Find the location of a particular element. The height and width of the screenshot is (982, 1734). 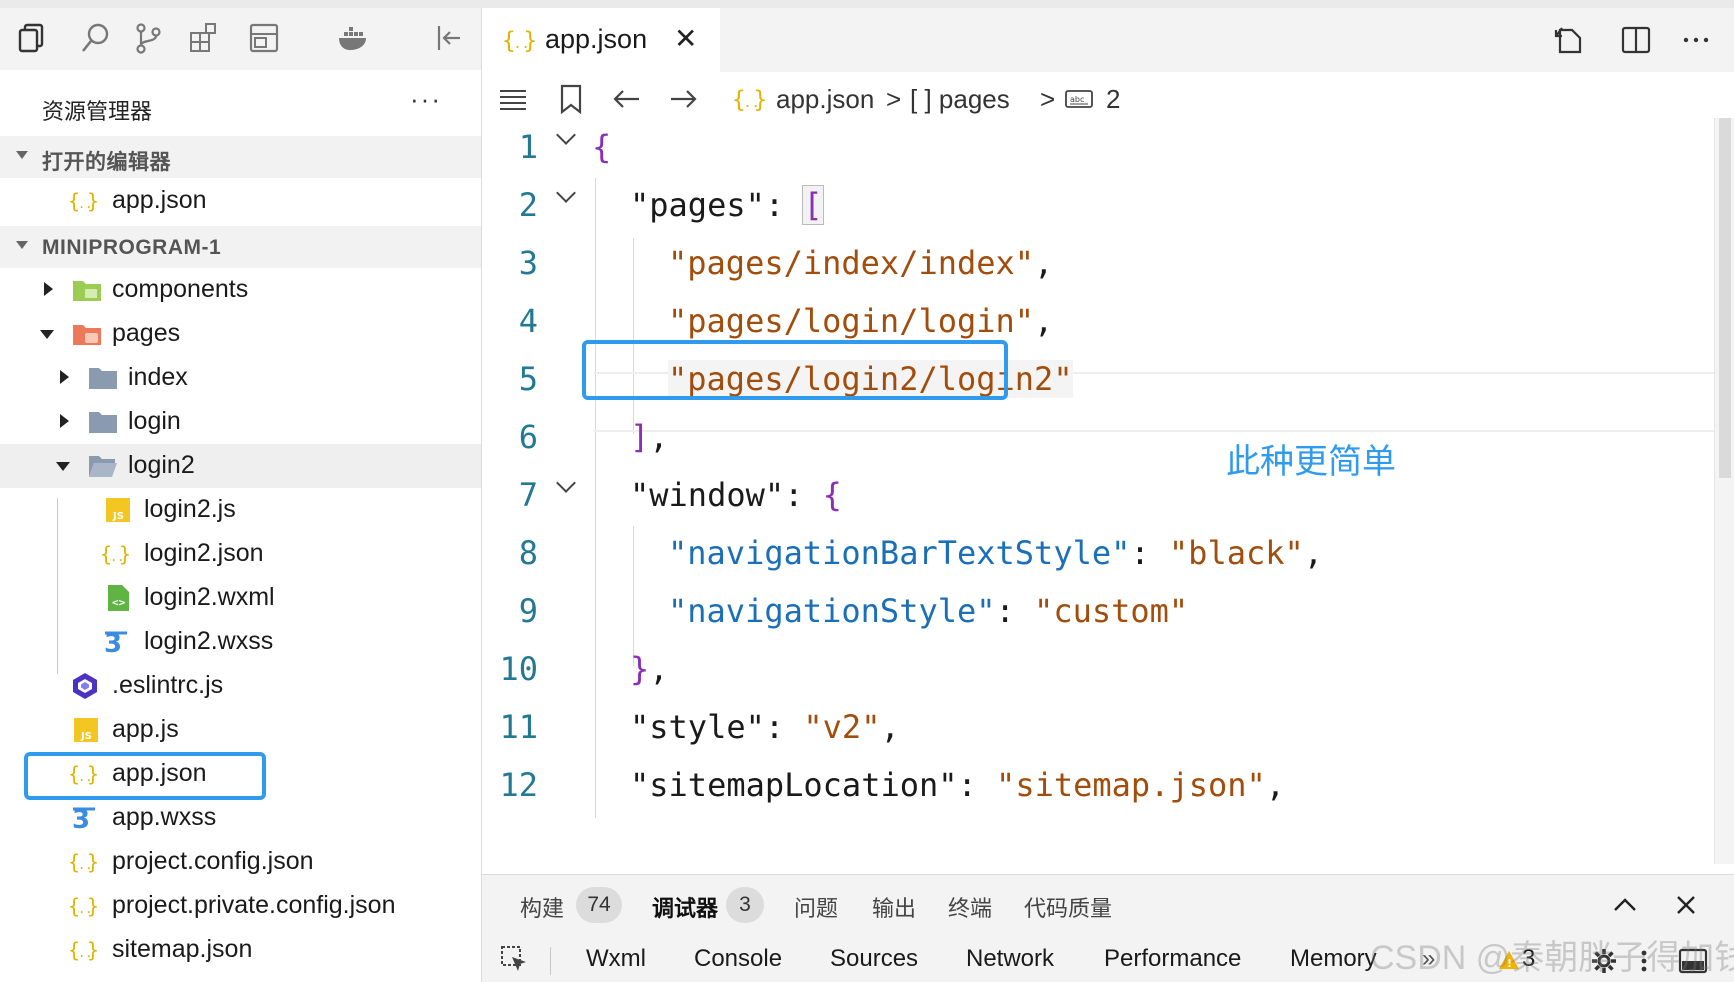

subtab-sources: Sources is located at coordinates (874, 959).